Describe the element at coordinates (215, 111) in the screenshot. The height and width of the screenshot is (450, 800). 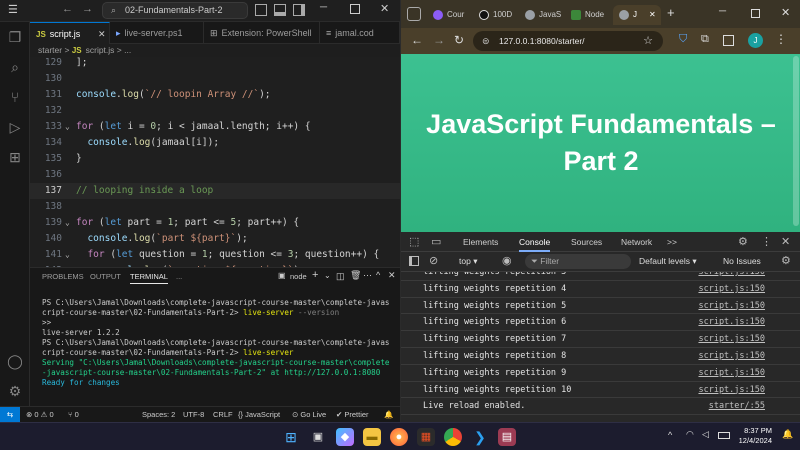
I see `code-line: 132` at that location.